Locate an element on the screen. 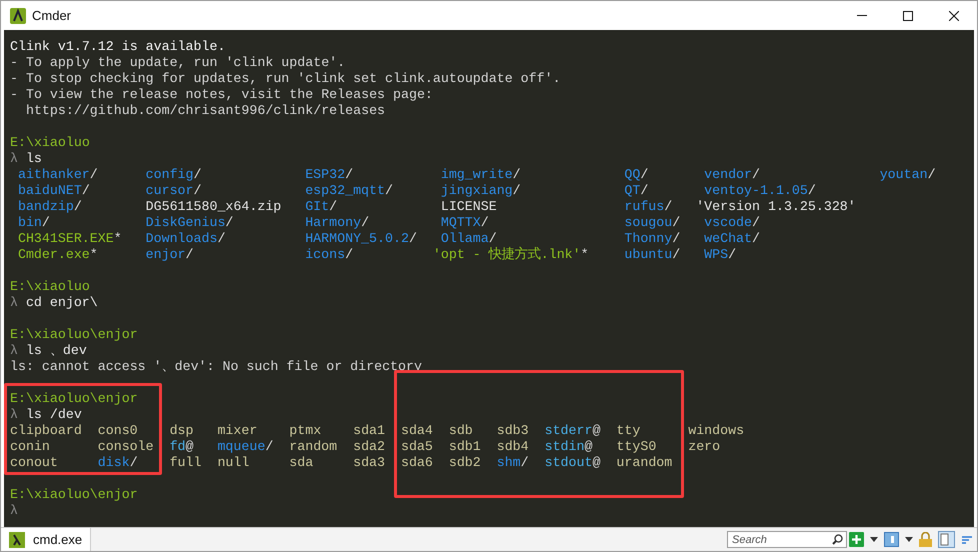 The image size is (978, 552). file-name: clipboard is located at coordinates (46, 430).